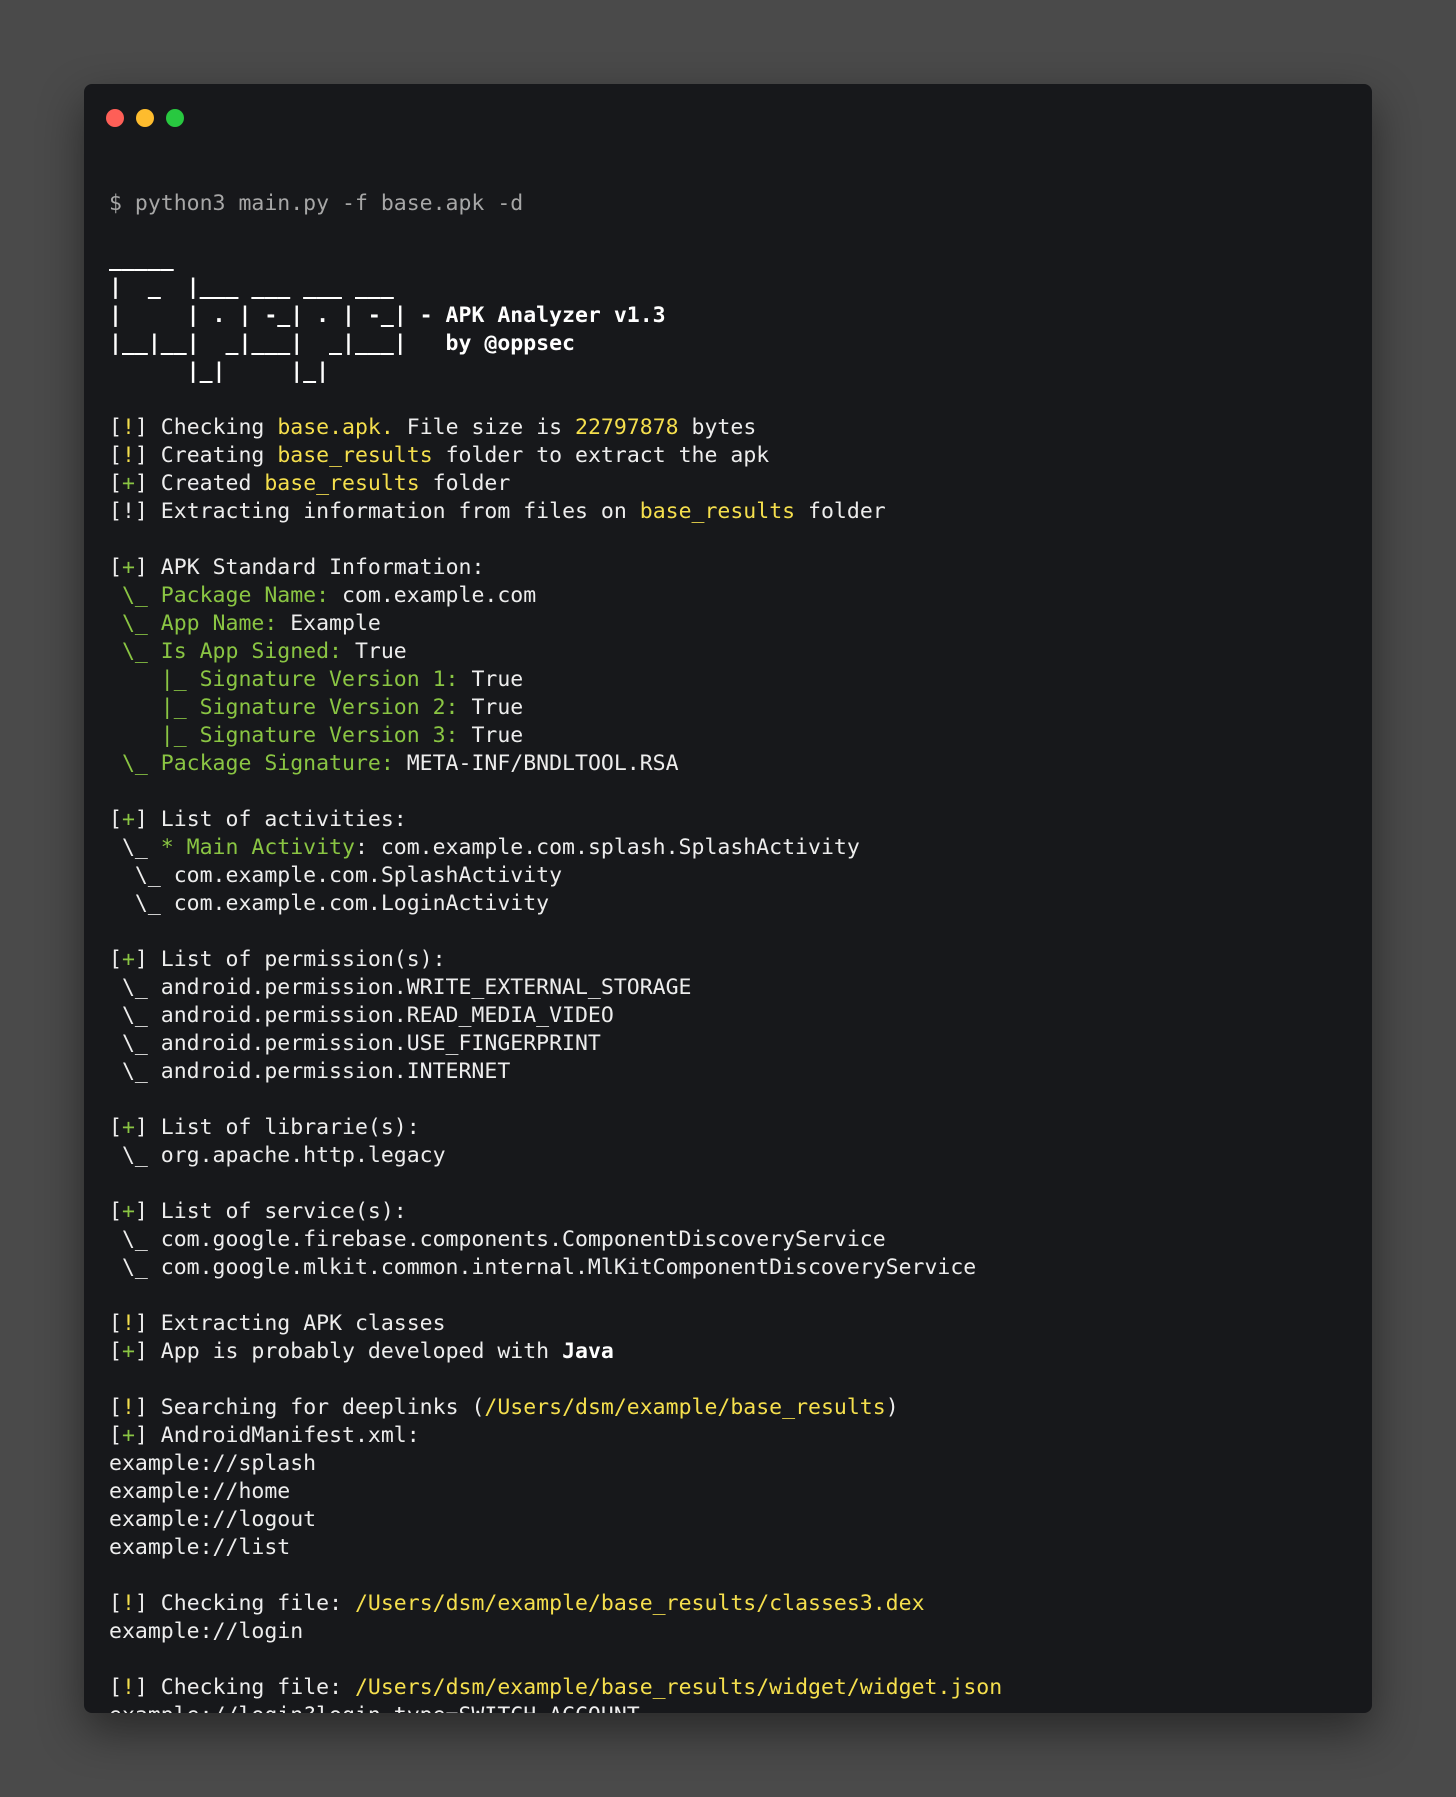 Image resolution: width=1456 pixels, height=1797 pixels. What do you see at coordinates (264, 1435) in the screenshot?
I see `manifest-header: [+] AndroidManifest.xml:` at bounding box center [264, 1435].